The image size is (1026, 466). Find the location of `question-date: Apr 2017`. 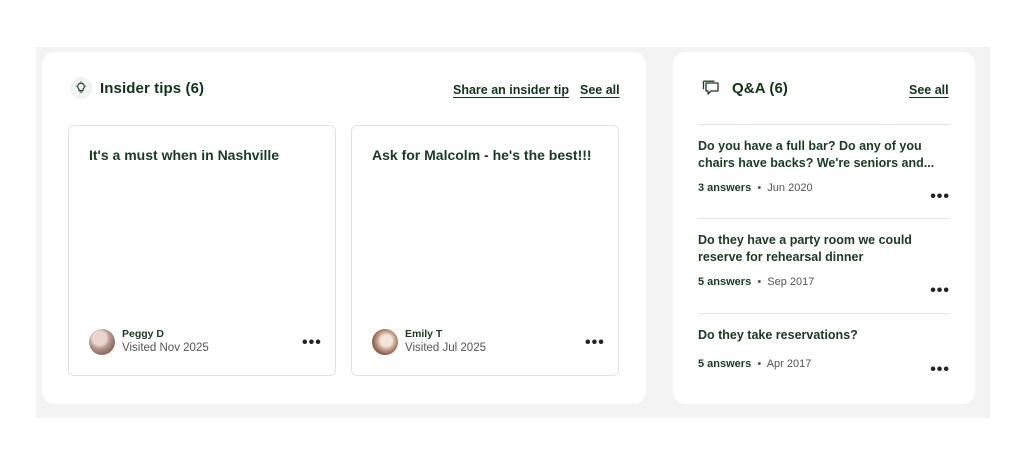

question-date: Apr 2017 is located at coordinates (789, 364).